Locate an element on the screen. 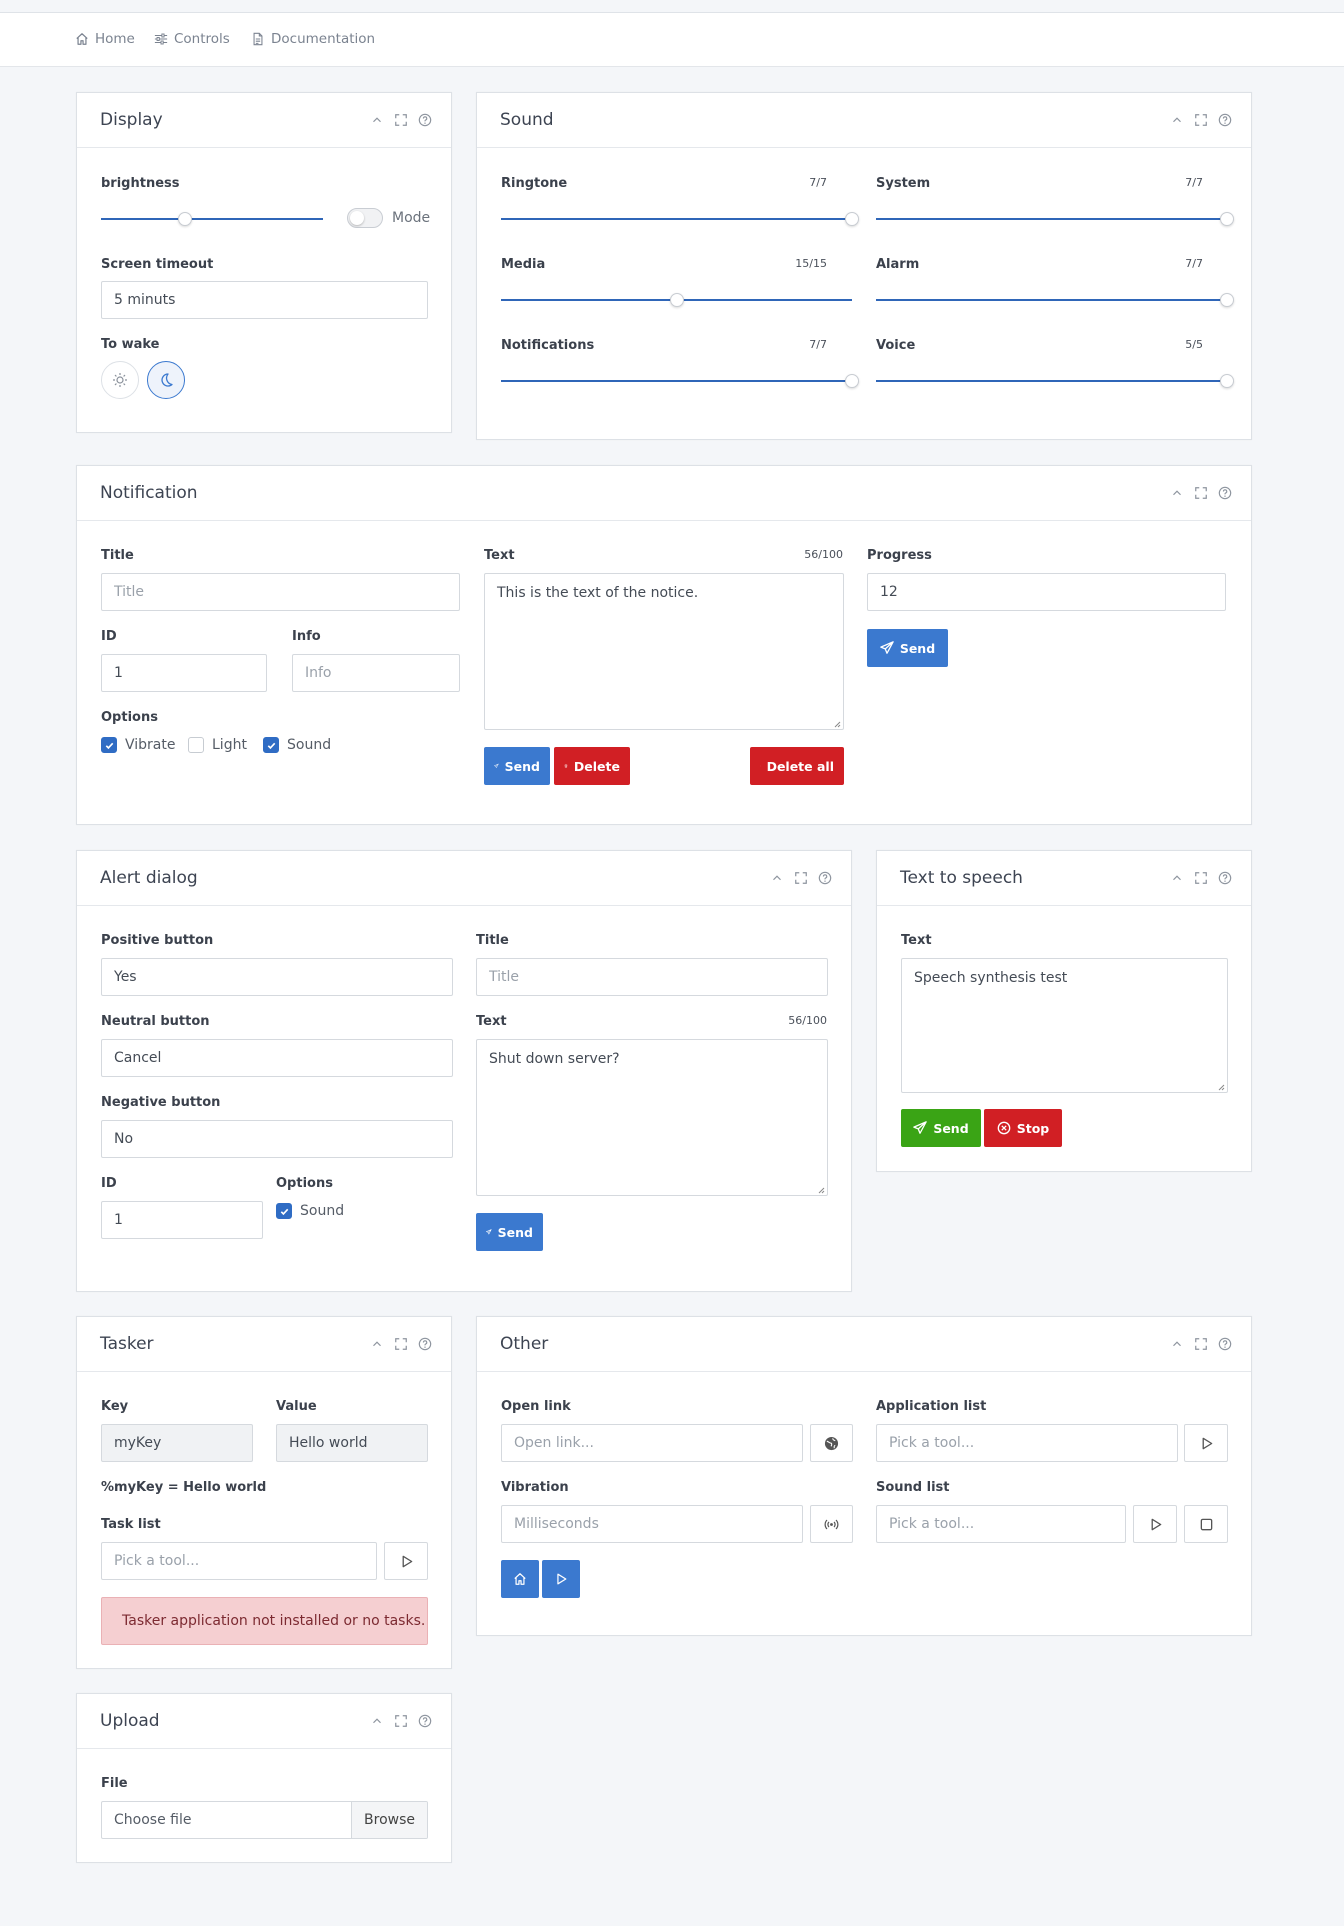  application-list-input is located at coordinates (1027, 1443).